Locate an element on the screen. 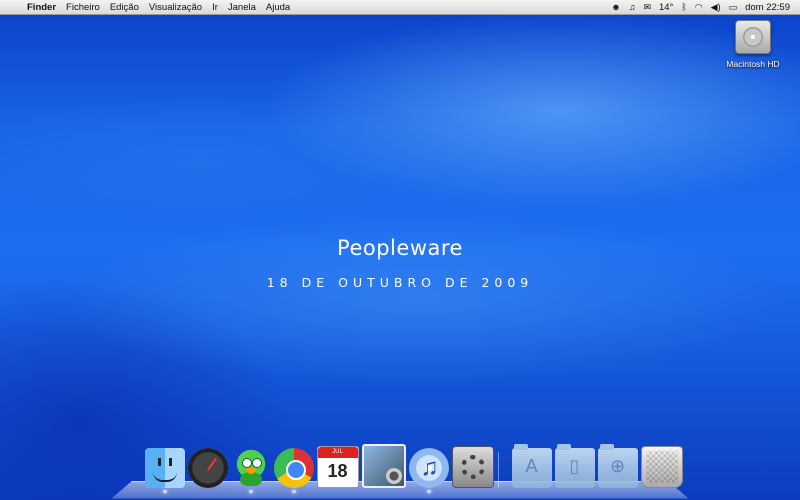  dock-documents-stack-icon: ▯ is located at coordinates (574, 466).